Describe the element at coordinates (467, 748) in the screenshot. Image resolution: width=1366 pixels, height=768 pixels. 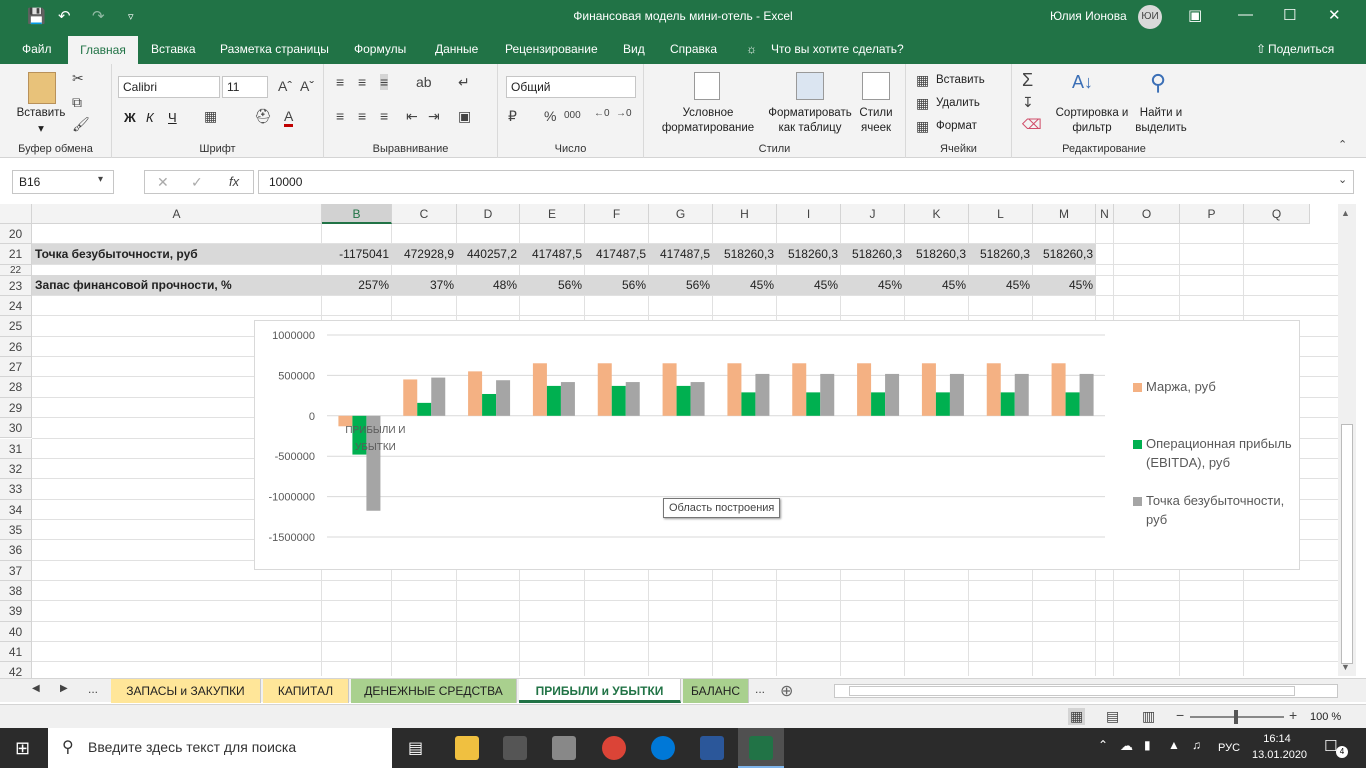
I see `file-explorer-icon` at that location.